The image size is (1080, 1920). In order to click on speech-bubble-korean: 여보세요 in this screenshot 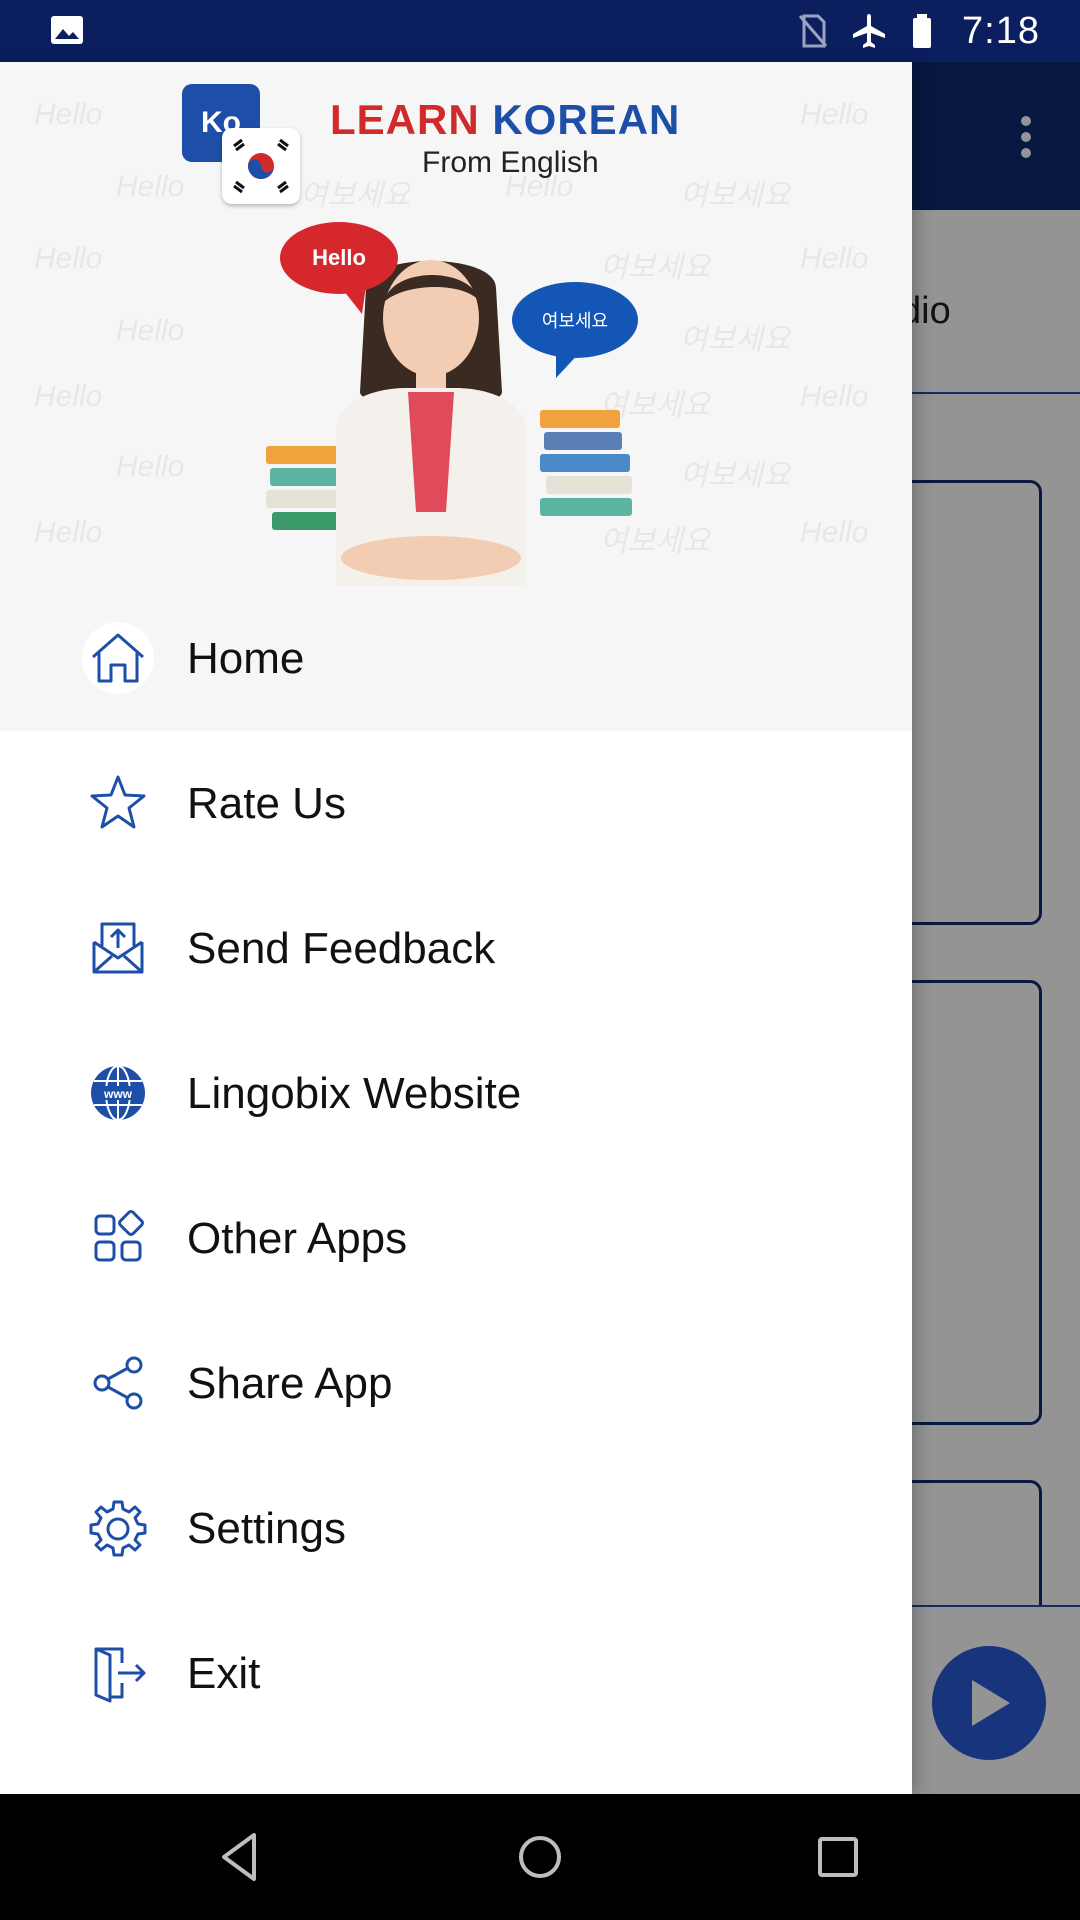, I will do `click(575, 320)`.